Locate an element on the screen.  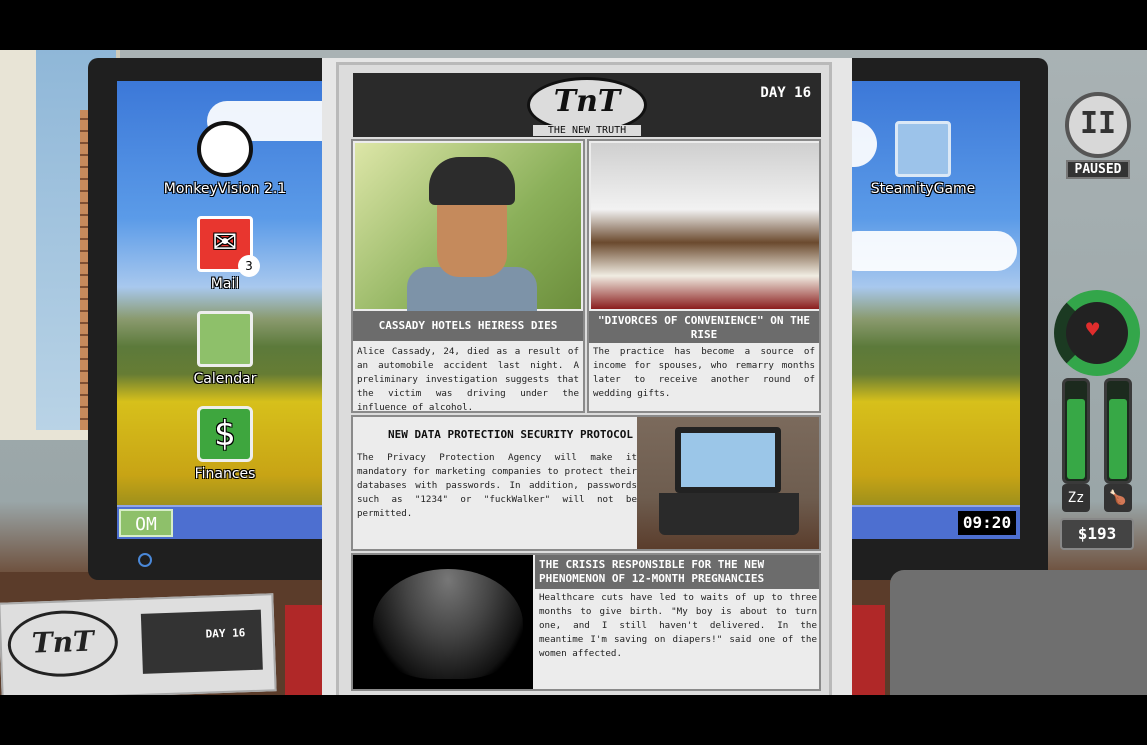
gear-icon is located at coordinates (728, 460).